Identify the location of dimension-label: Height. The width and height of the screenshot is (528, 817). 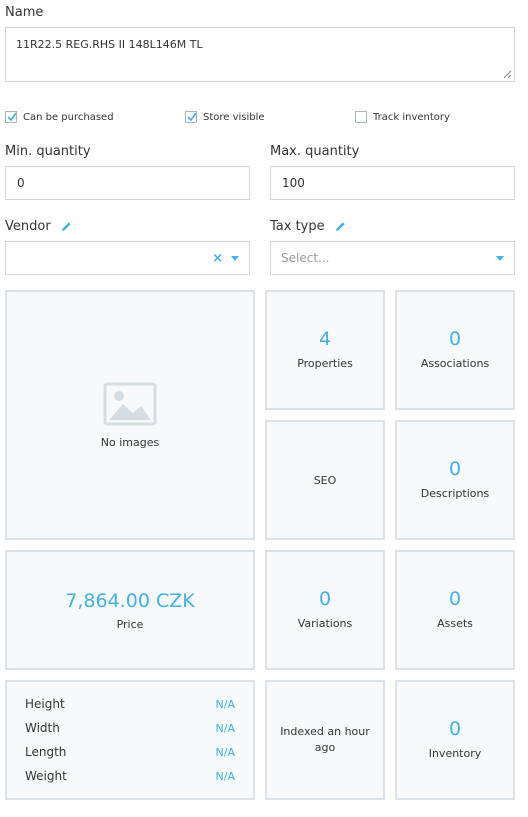
(45, 704).